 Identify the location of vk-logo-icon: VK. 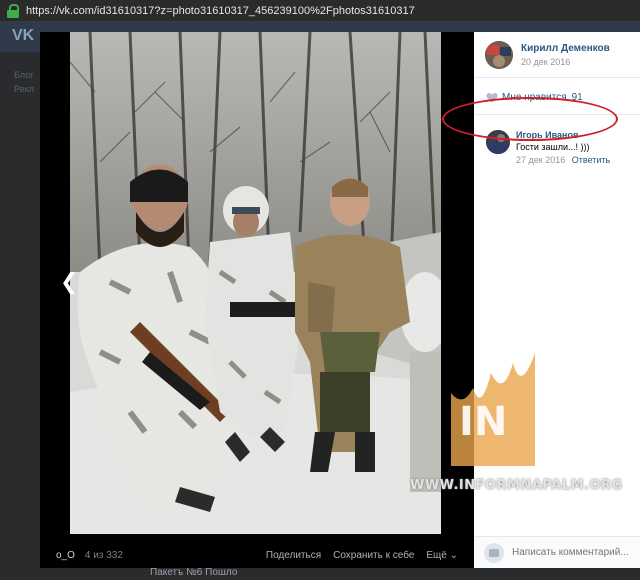
(23, 36).